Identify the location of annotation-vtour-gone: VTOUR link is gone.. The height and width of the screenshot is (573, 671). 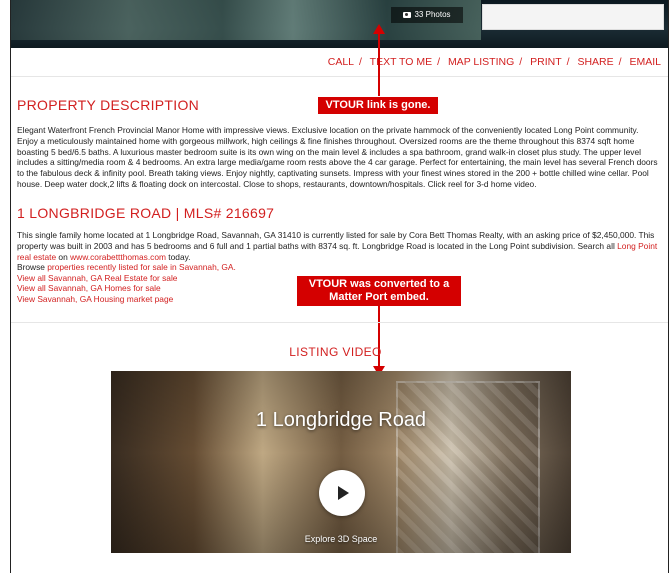
(378, 105).